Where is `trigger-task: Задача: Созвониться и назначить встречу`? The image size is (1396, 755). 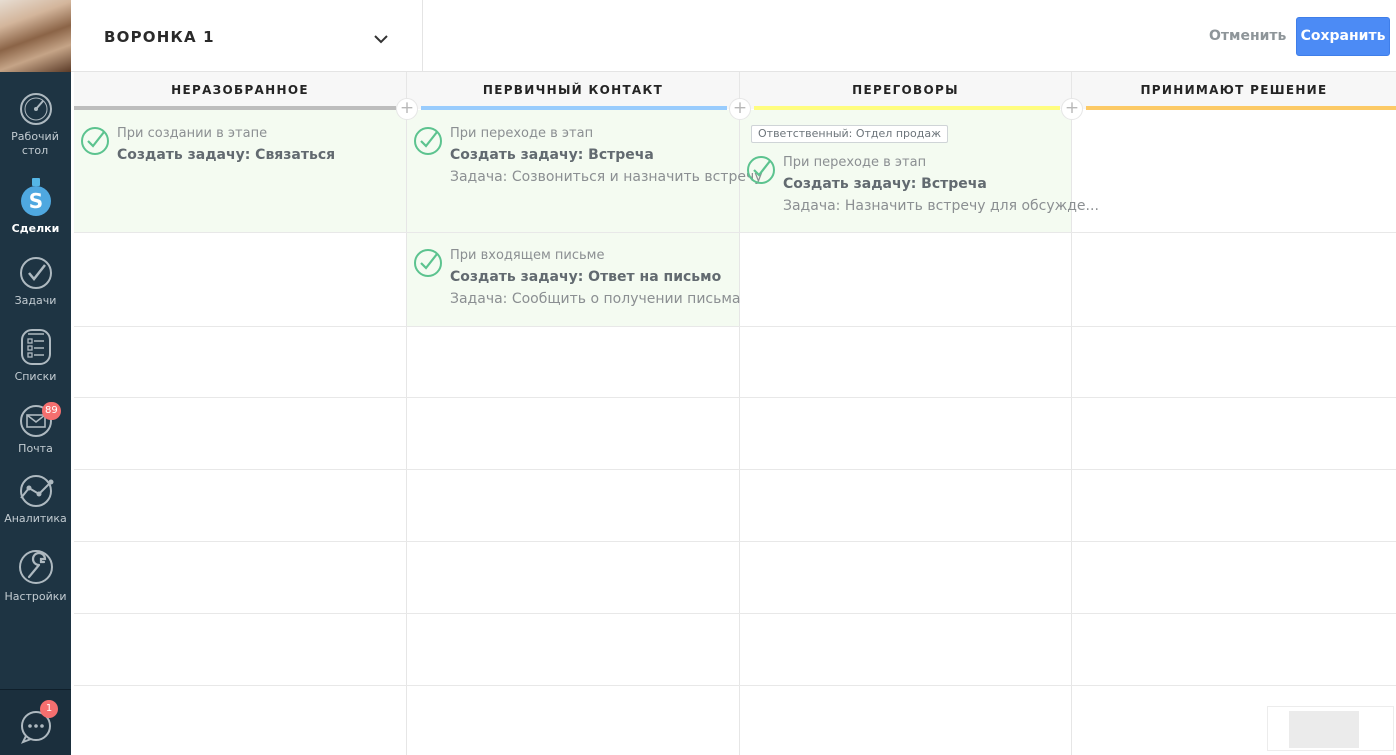
trigger-task: Задача: Созвониться и назначить встречу is located at coordinates (606, 177).